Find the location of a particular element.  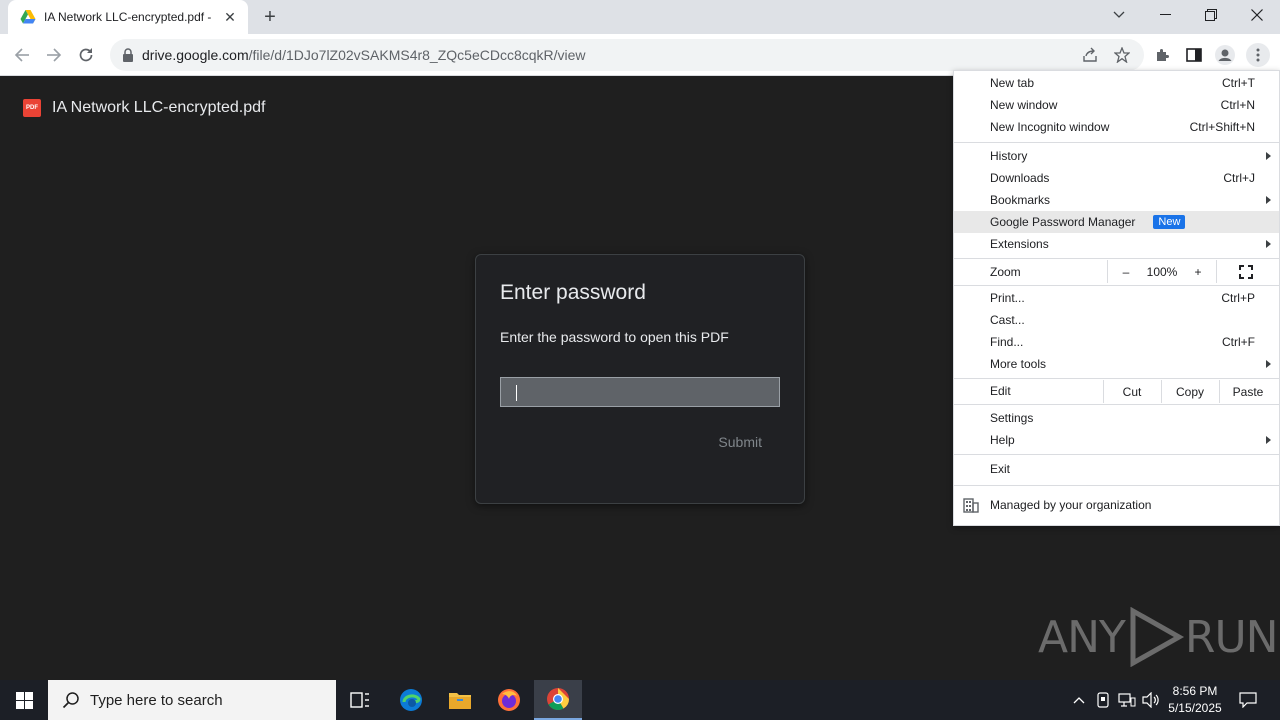

file-explorer-button is located at coordinates (460, 700).